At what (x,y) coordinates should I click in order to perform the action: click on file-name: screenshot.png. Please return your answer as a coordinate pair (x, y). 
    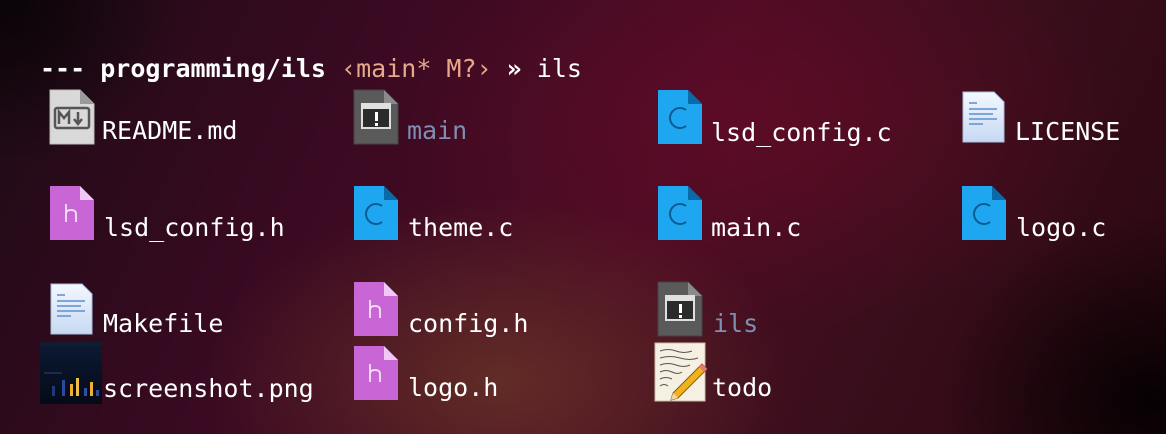
    Looking at the image, I should click on (208, 388).